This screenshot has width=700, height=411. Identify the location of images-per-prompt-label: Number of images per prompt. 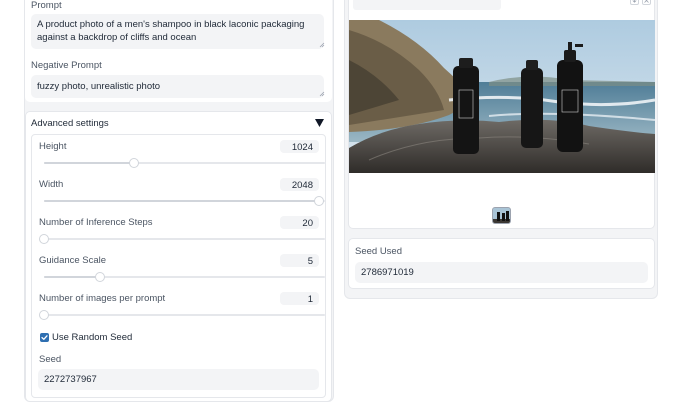
(102, 298).